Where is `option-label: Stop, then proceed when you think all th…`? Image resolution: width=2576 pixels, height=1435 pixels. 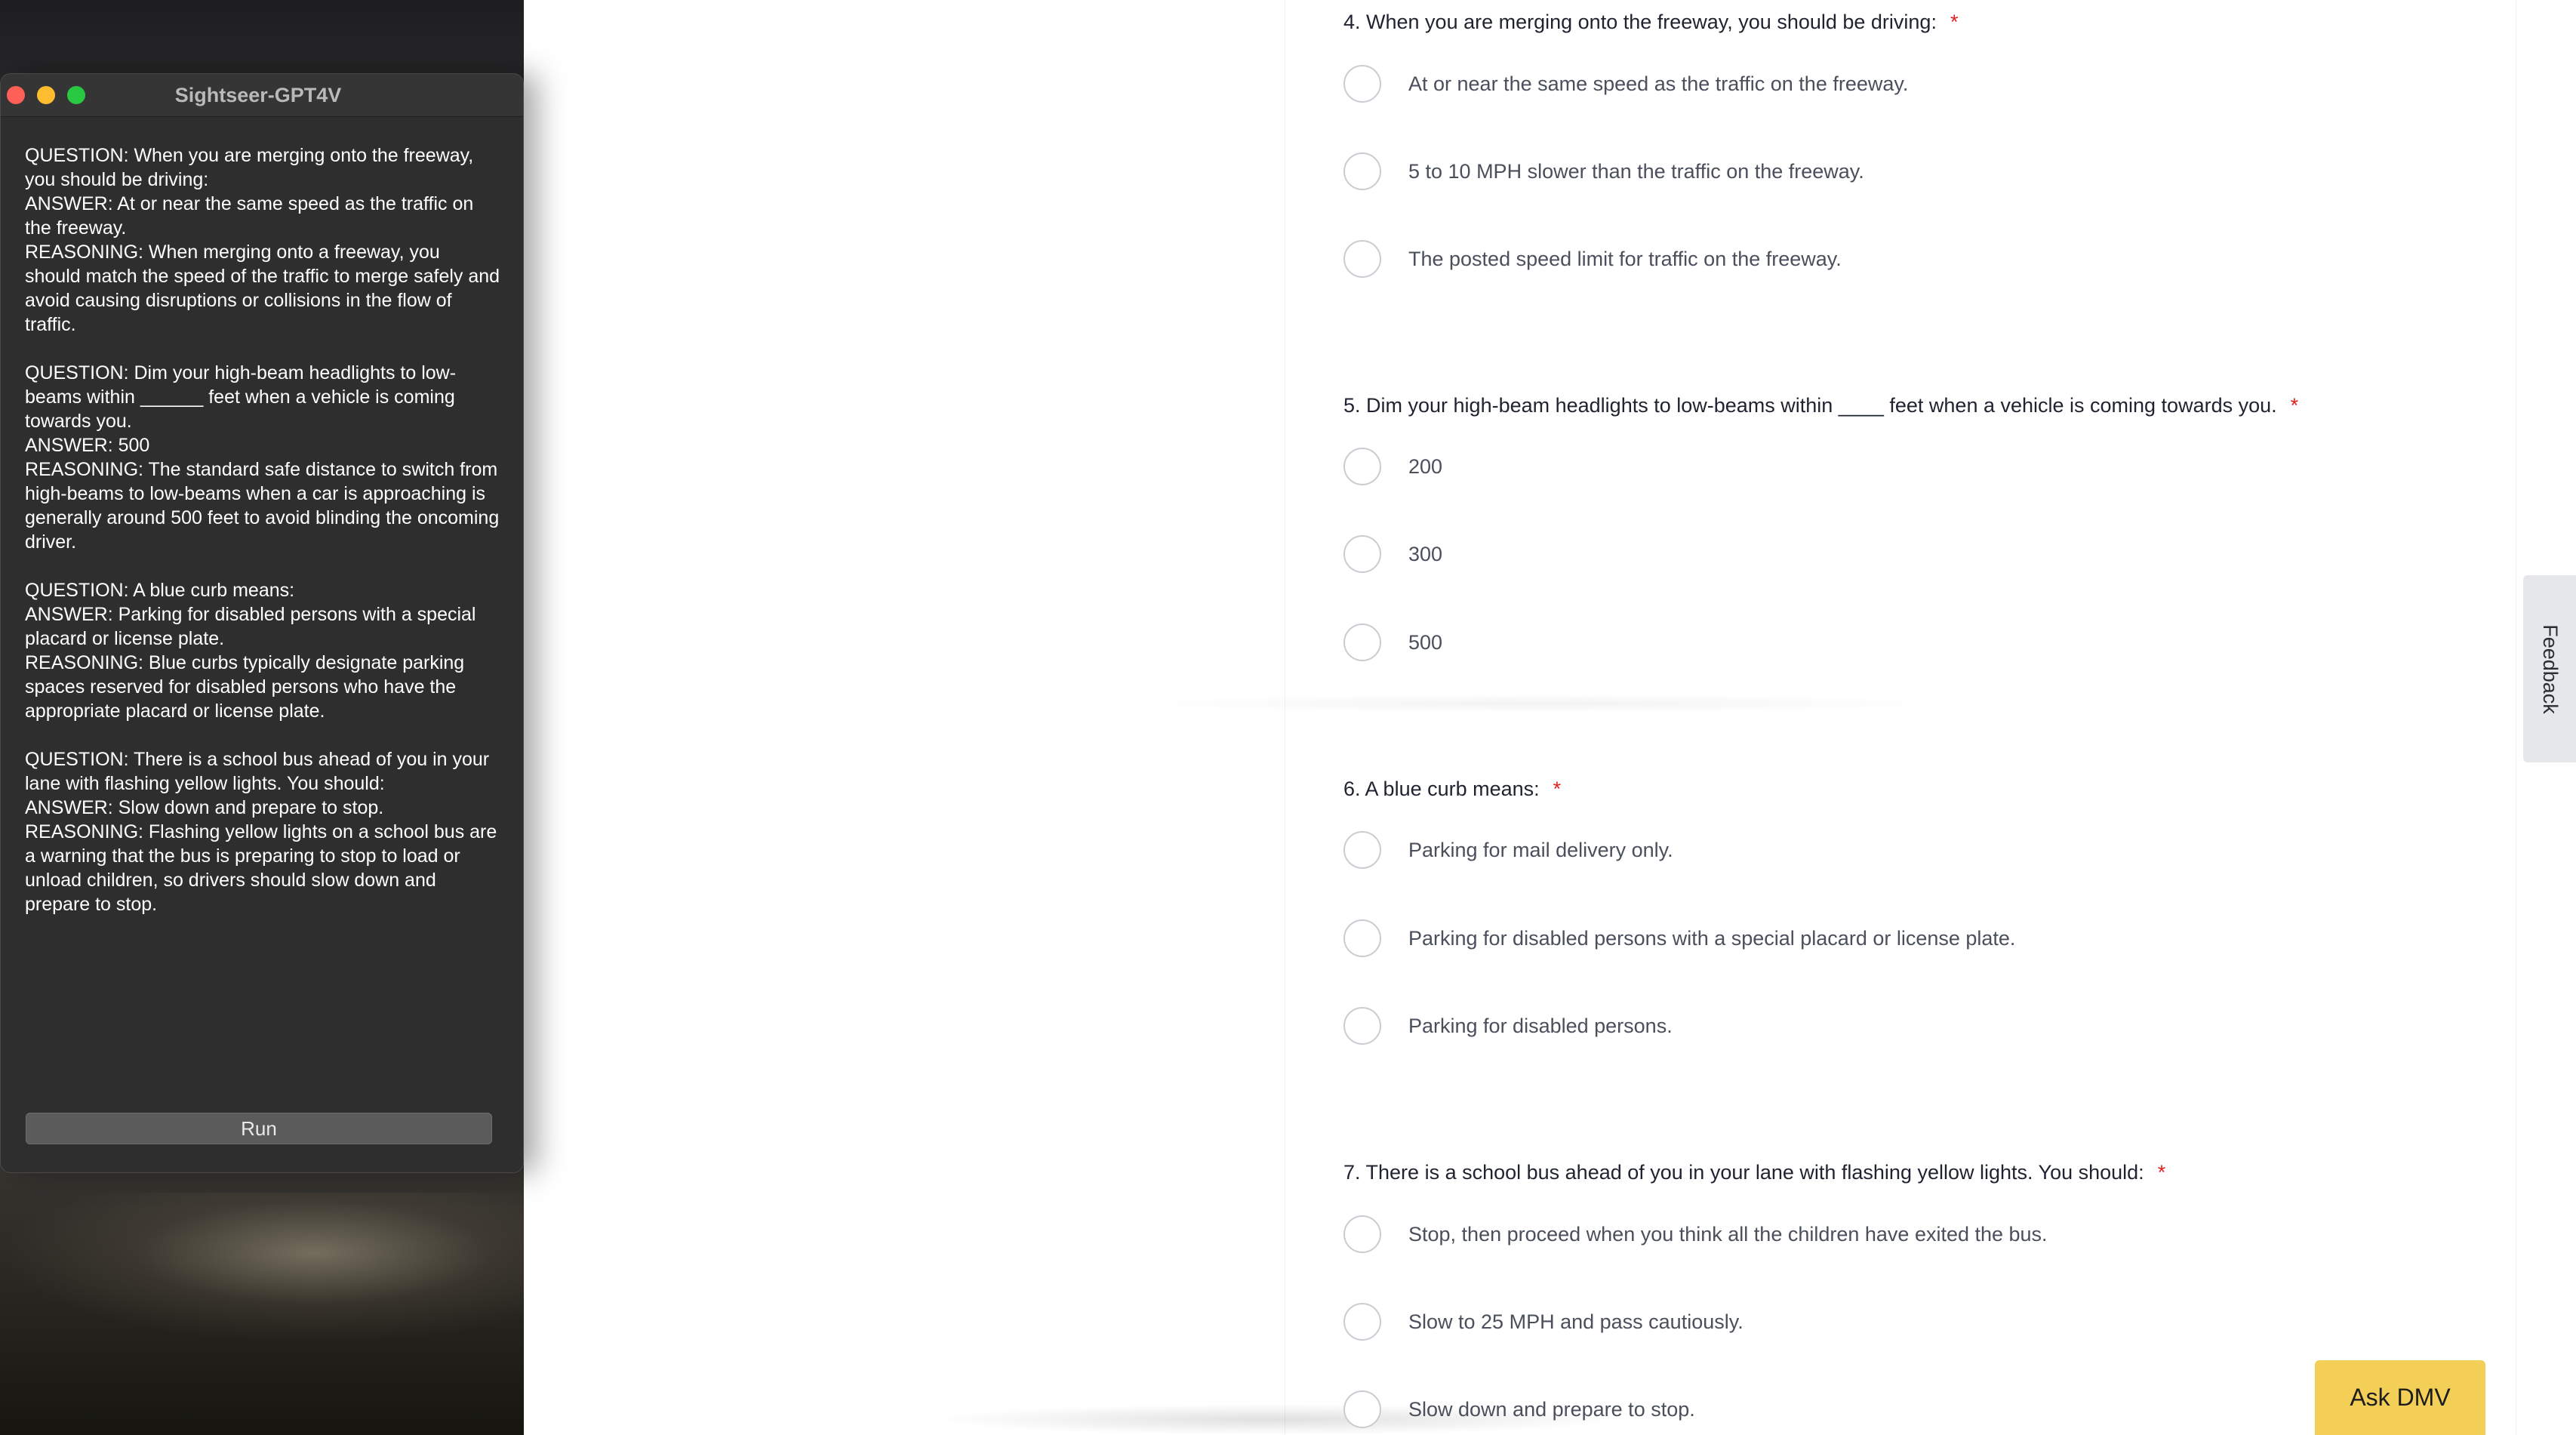 option-label: Stop, then proceed when you think all th… is located at coordinates (1728, 1234).